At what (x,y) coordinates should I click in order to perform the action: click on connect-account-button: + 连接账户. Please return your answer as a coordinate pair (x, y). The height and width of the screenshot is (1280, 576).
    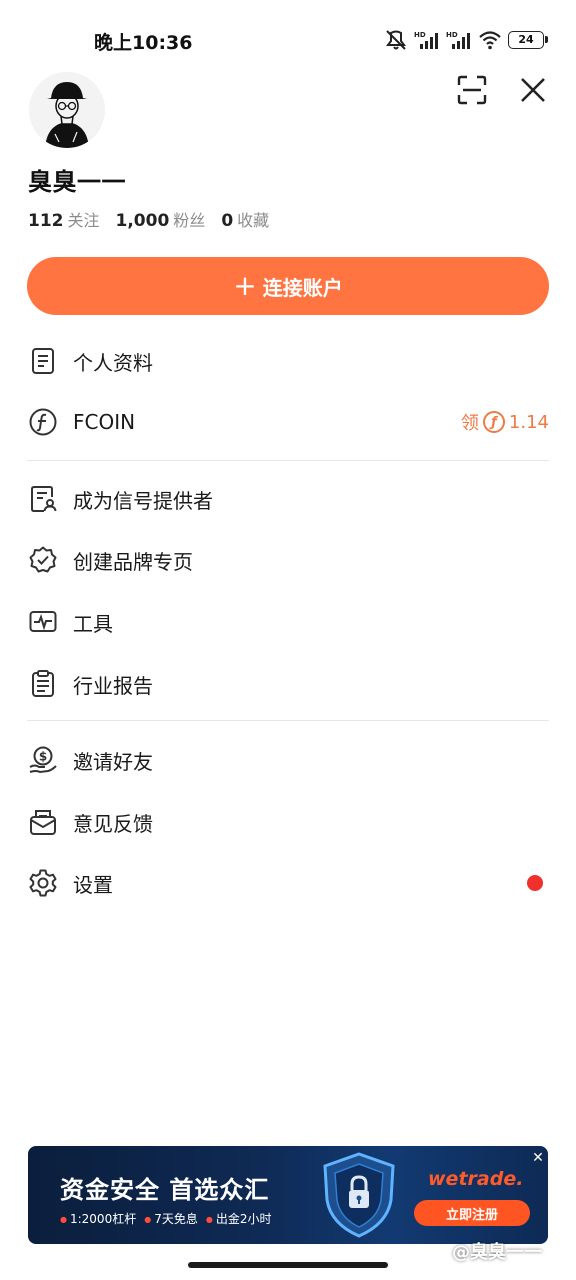
    Looking at the image, I should click on (288, 286).